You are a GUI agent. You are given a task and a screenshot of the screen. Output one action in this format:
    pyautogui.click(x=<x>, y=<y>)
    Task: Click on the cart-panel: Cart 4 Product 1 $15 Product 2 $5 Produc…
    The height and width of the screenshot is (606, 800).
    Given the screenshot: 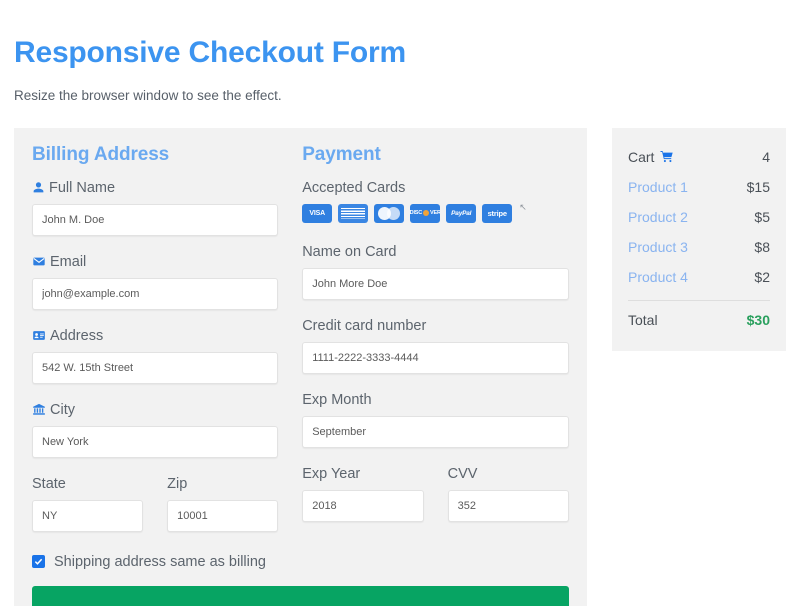 What is the action you would take?
    pyautogui.click(x=699, y=239)
    